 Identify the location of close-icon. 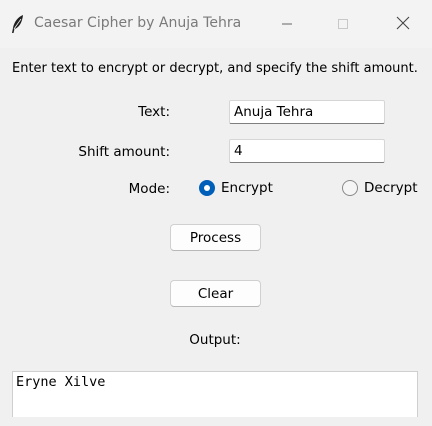
(403, 24).